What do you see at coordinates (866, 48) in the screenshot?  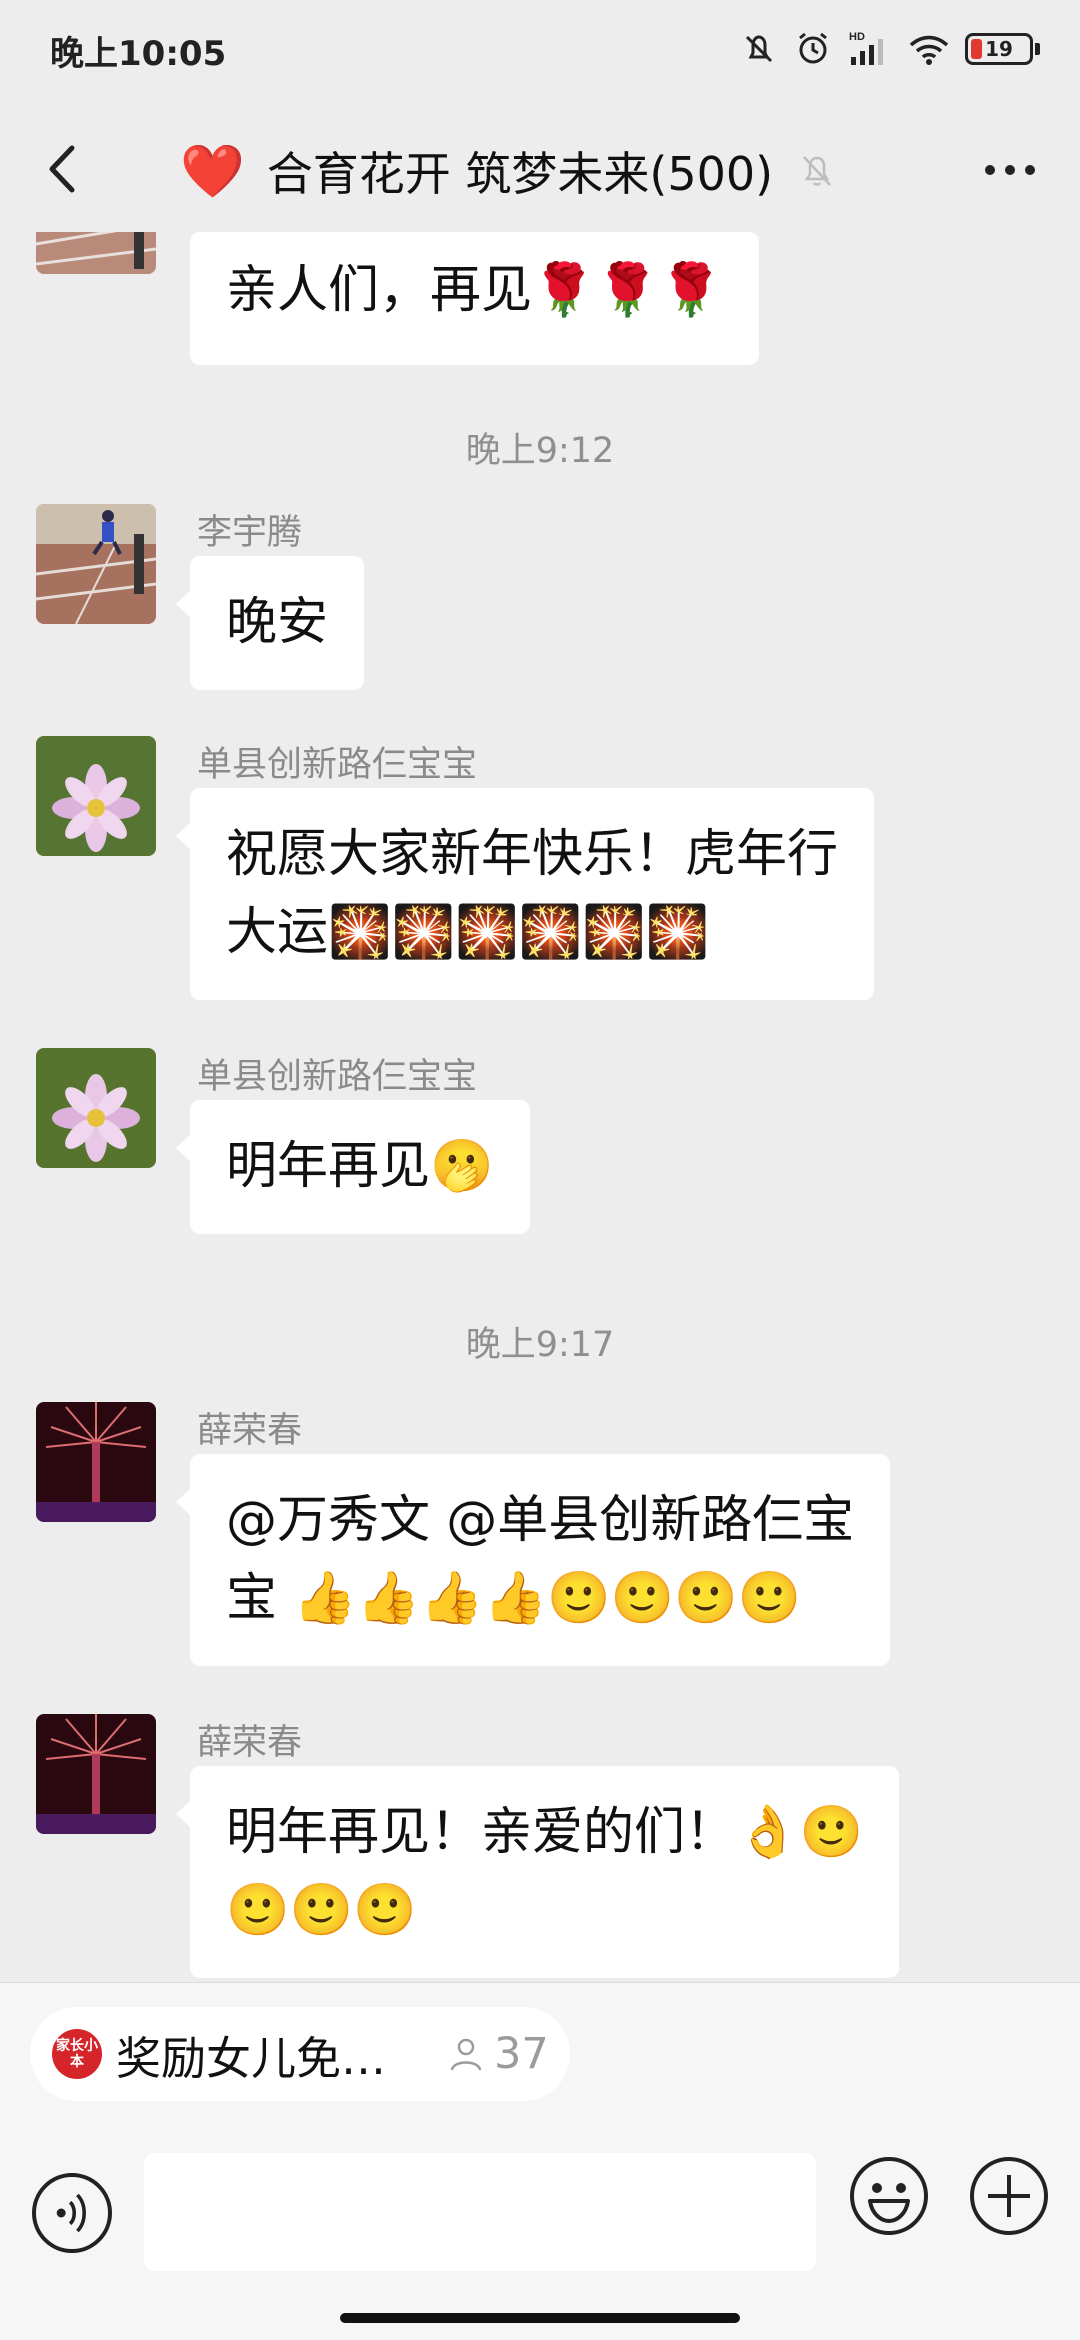 I see `signal-icon: HD` at bounding box center [866, 48].